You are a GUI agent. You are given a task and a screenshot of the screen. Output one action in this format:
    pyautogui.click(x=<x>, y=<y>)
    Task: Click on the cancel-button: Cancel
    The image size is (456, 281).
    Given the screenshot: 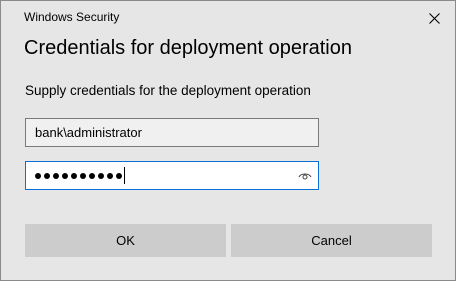 What is the action you would take?
    pyautogui.click(x=331, y=240)
    